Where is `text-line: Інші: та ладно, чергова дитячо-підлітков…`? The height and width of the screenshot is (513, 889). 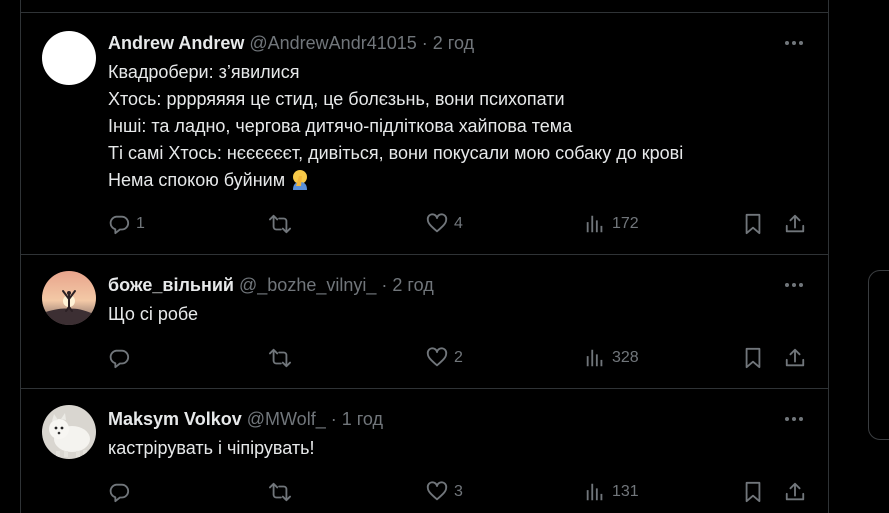 text-line: Інші: та ладно, чергова дитячо-підлітков… is located at coordinates (340, 126).